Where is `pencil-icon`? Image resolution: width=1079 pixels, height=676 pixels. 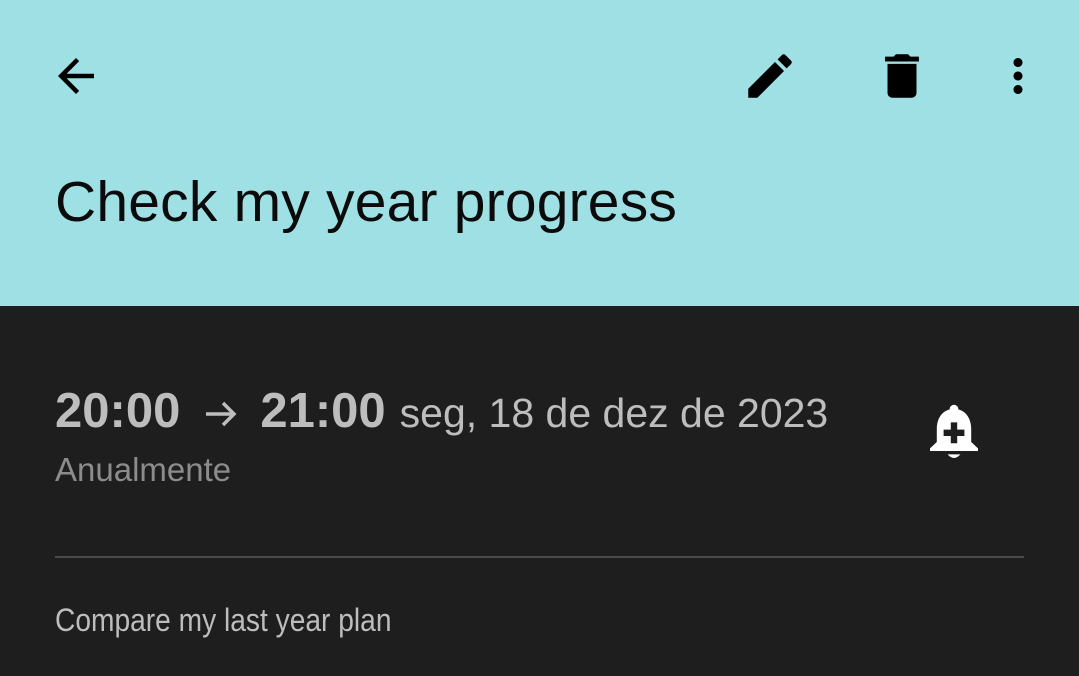 pencil-icon is located at coordinates (770, 76).